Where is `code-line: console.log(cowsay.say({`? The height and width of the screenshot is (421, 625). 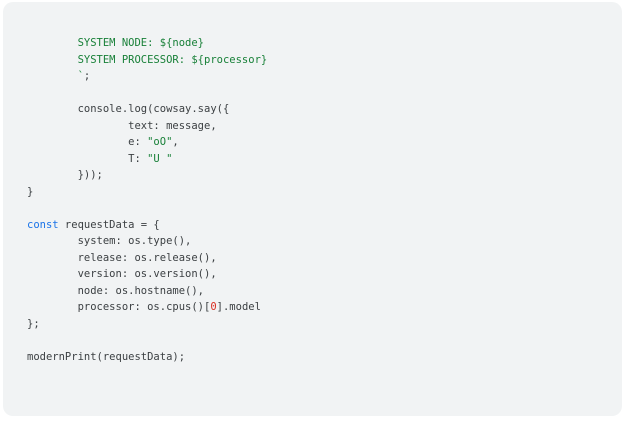
code-line: console.log(cowsay.say({ is located at coordinates (147, 109).